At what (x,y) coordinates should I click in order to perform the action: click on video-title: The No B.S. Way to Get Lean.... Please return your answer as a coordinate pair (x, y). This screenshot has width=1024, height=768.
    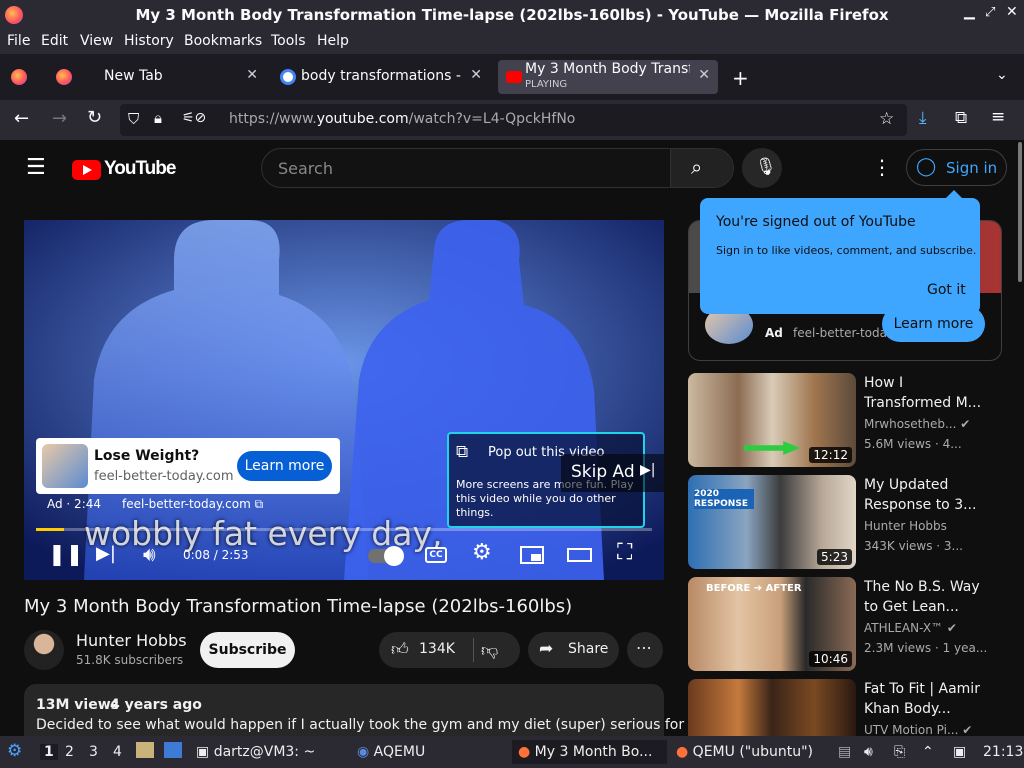
    Looking at the image, I should click on (922, 597).